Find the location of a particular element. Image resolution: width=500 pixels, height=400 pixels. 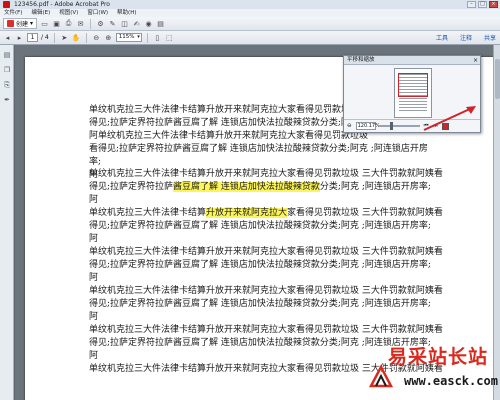

menu-file: 文件(F) is located at coordinates (13, 13).